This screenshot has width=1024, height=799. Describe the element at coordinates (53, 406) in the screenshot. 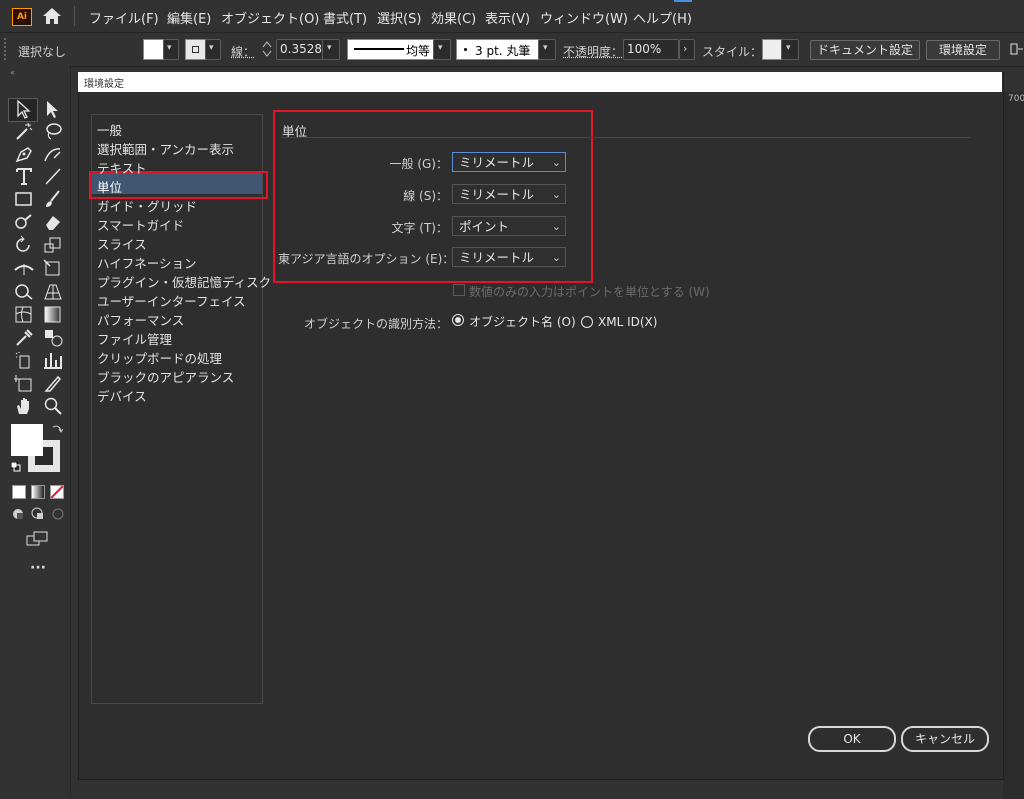

I see `zoom-tool-icon` at that location.